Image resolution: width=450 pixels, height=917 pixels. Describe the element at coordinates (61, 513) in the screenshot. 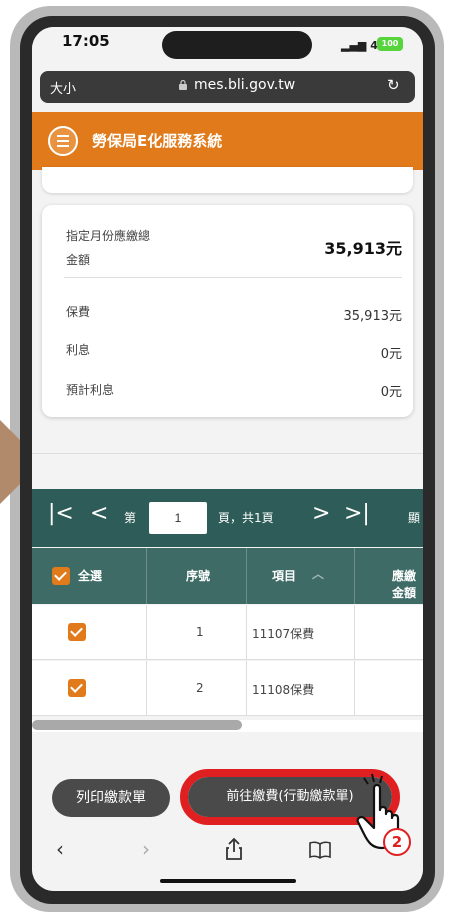

I see `first-page-icon: |<` at that location.